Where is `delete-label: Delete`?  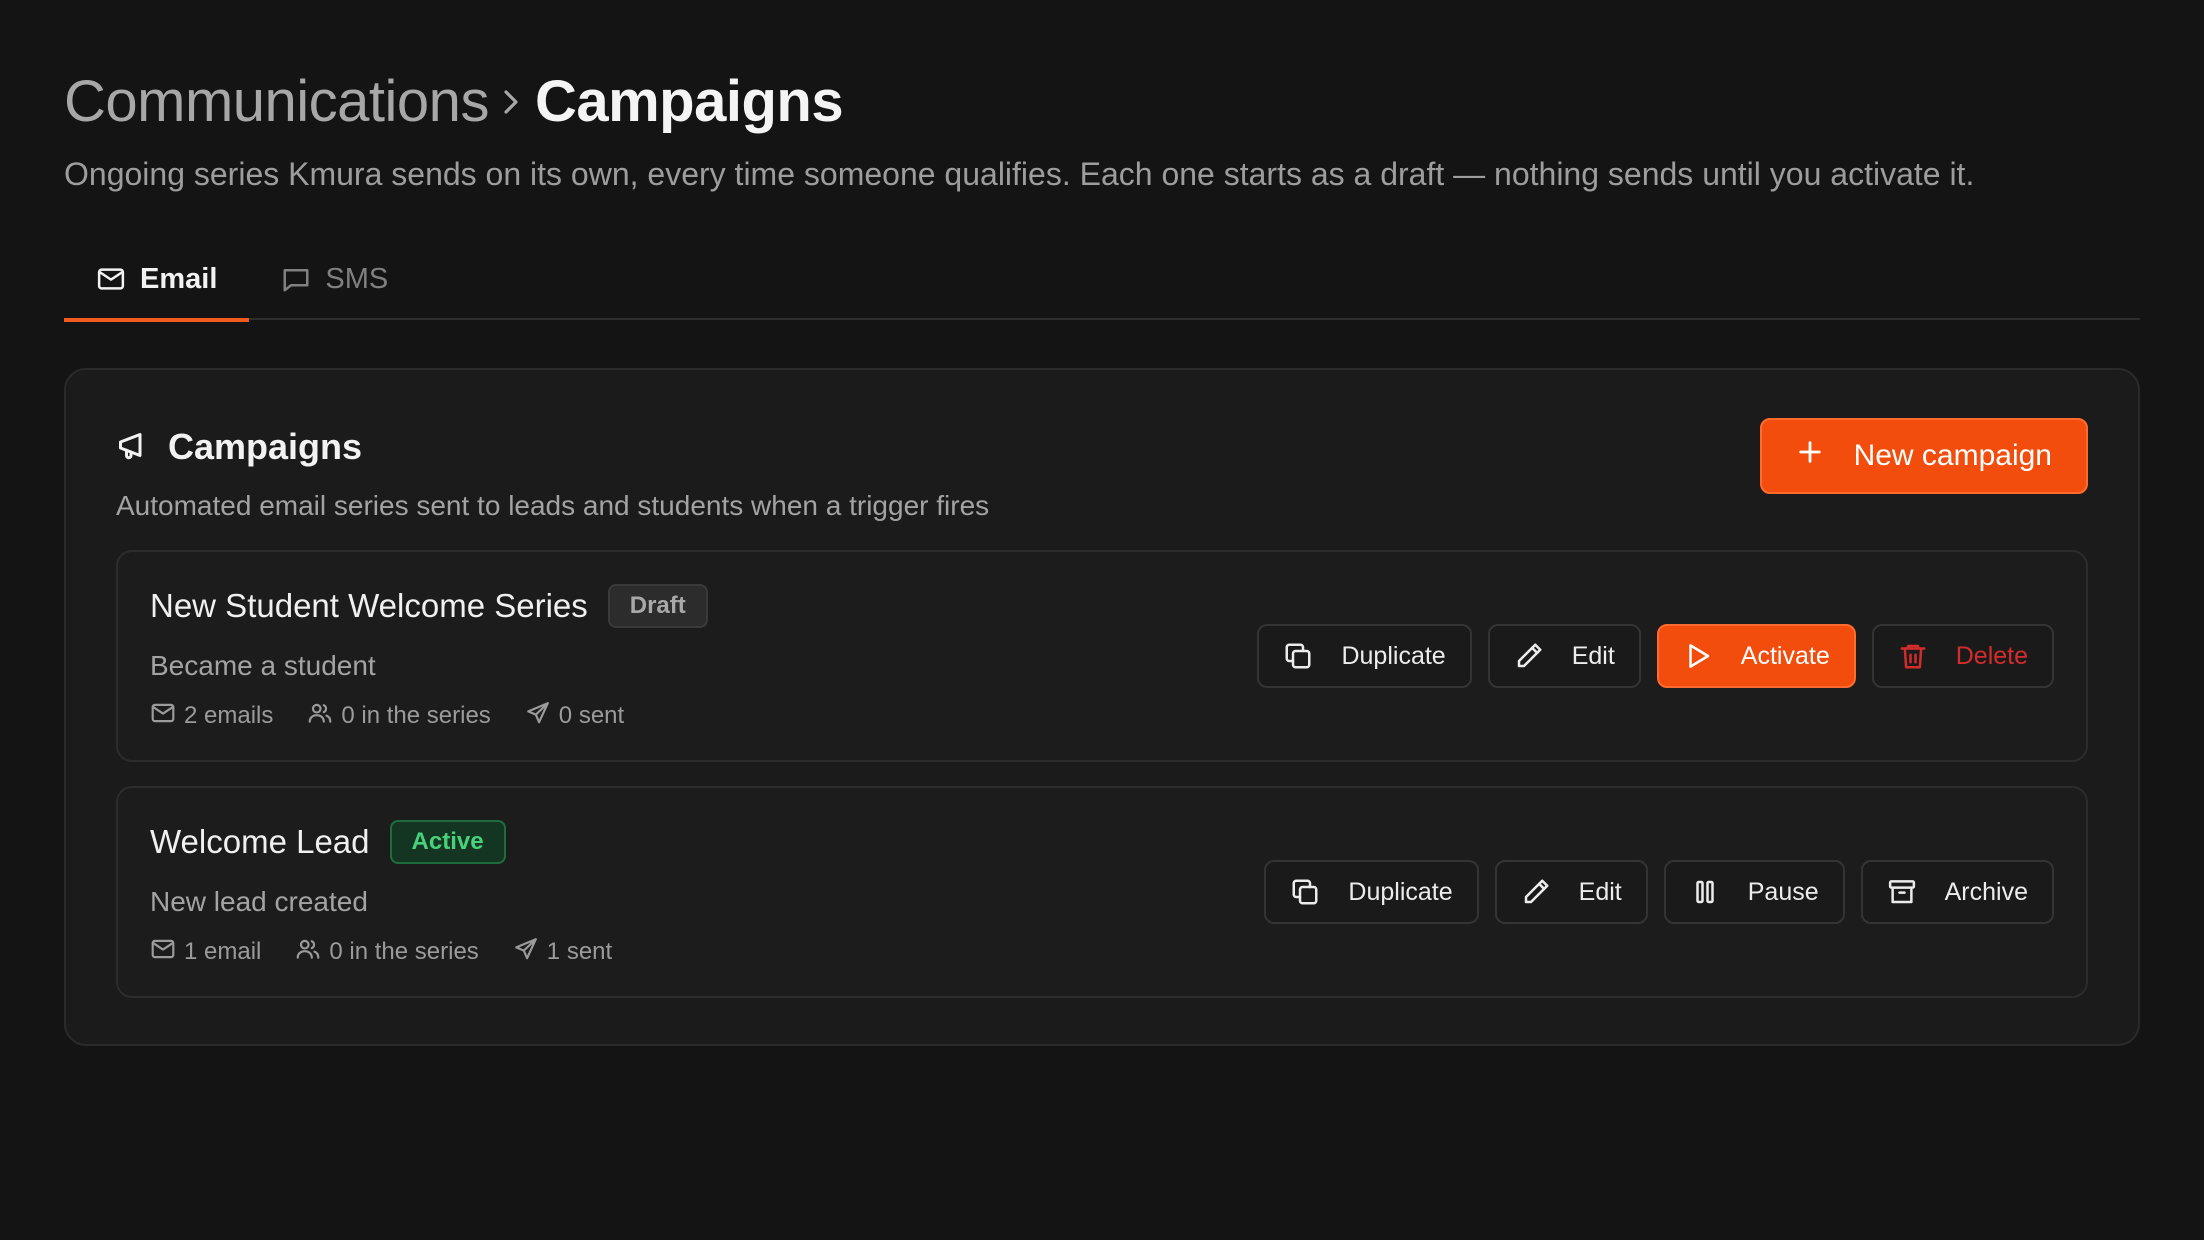
delete-label: Delete is located at coordinates (1991, 655).